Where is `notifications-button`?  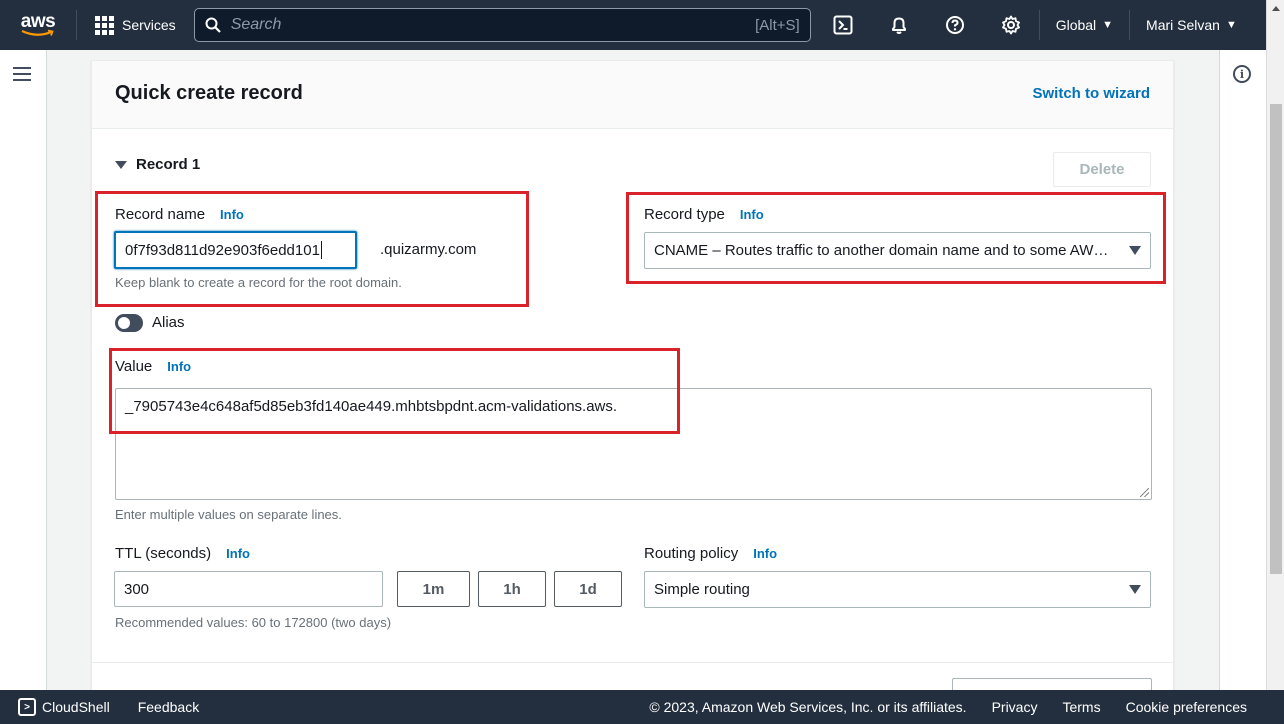 notifications-button is located at coordinates (899, 25).